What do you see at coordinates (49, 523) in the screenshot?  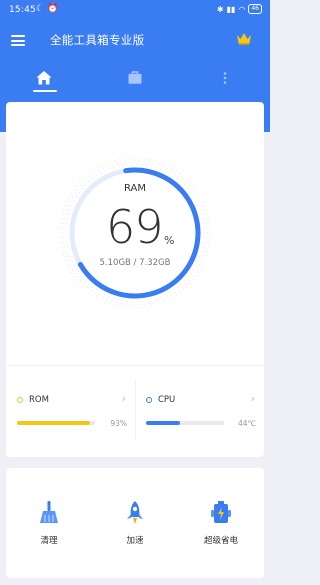 I see `clean-button: 清理` at bounding box center [49, 523].